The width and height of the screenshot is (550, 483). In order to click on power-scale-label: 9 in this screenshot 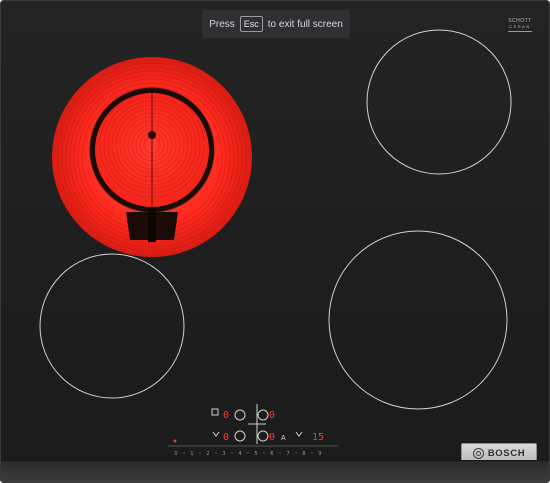, I will do `click(319, 454)`.